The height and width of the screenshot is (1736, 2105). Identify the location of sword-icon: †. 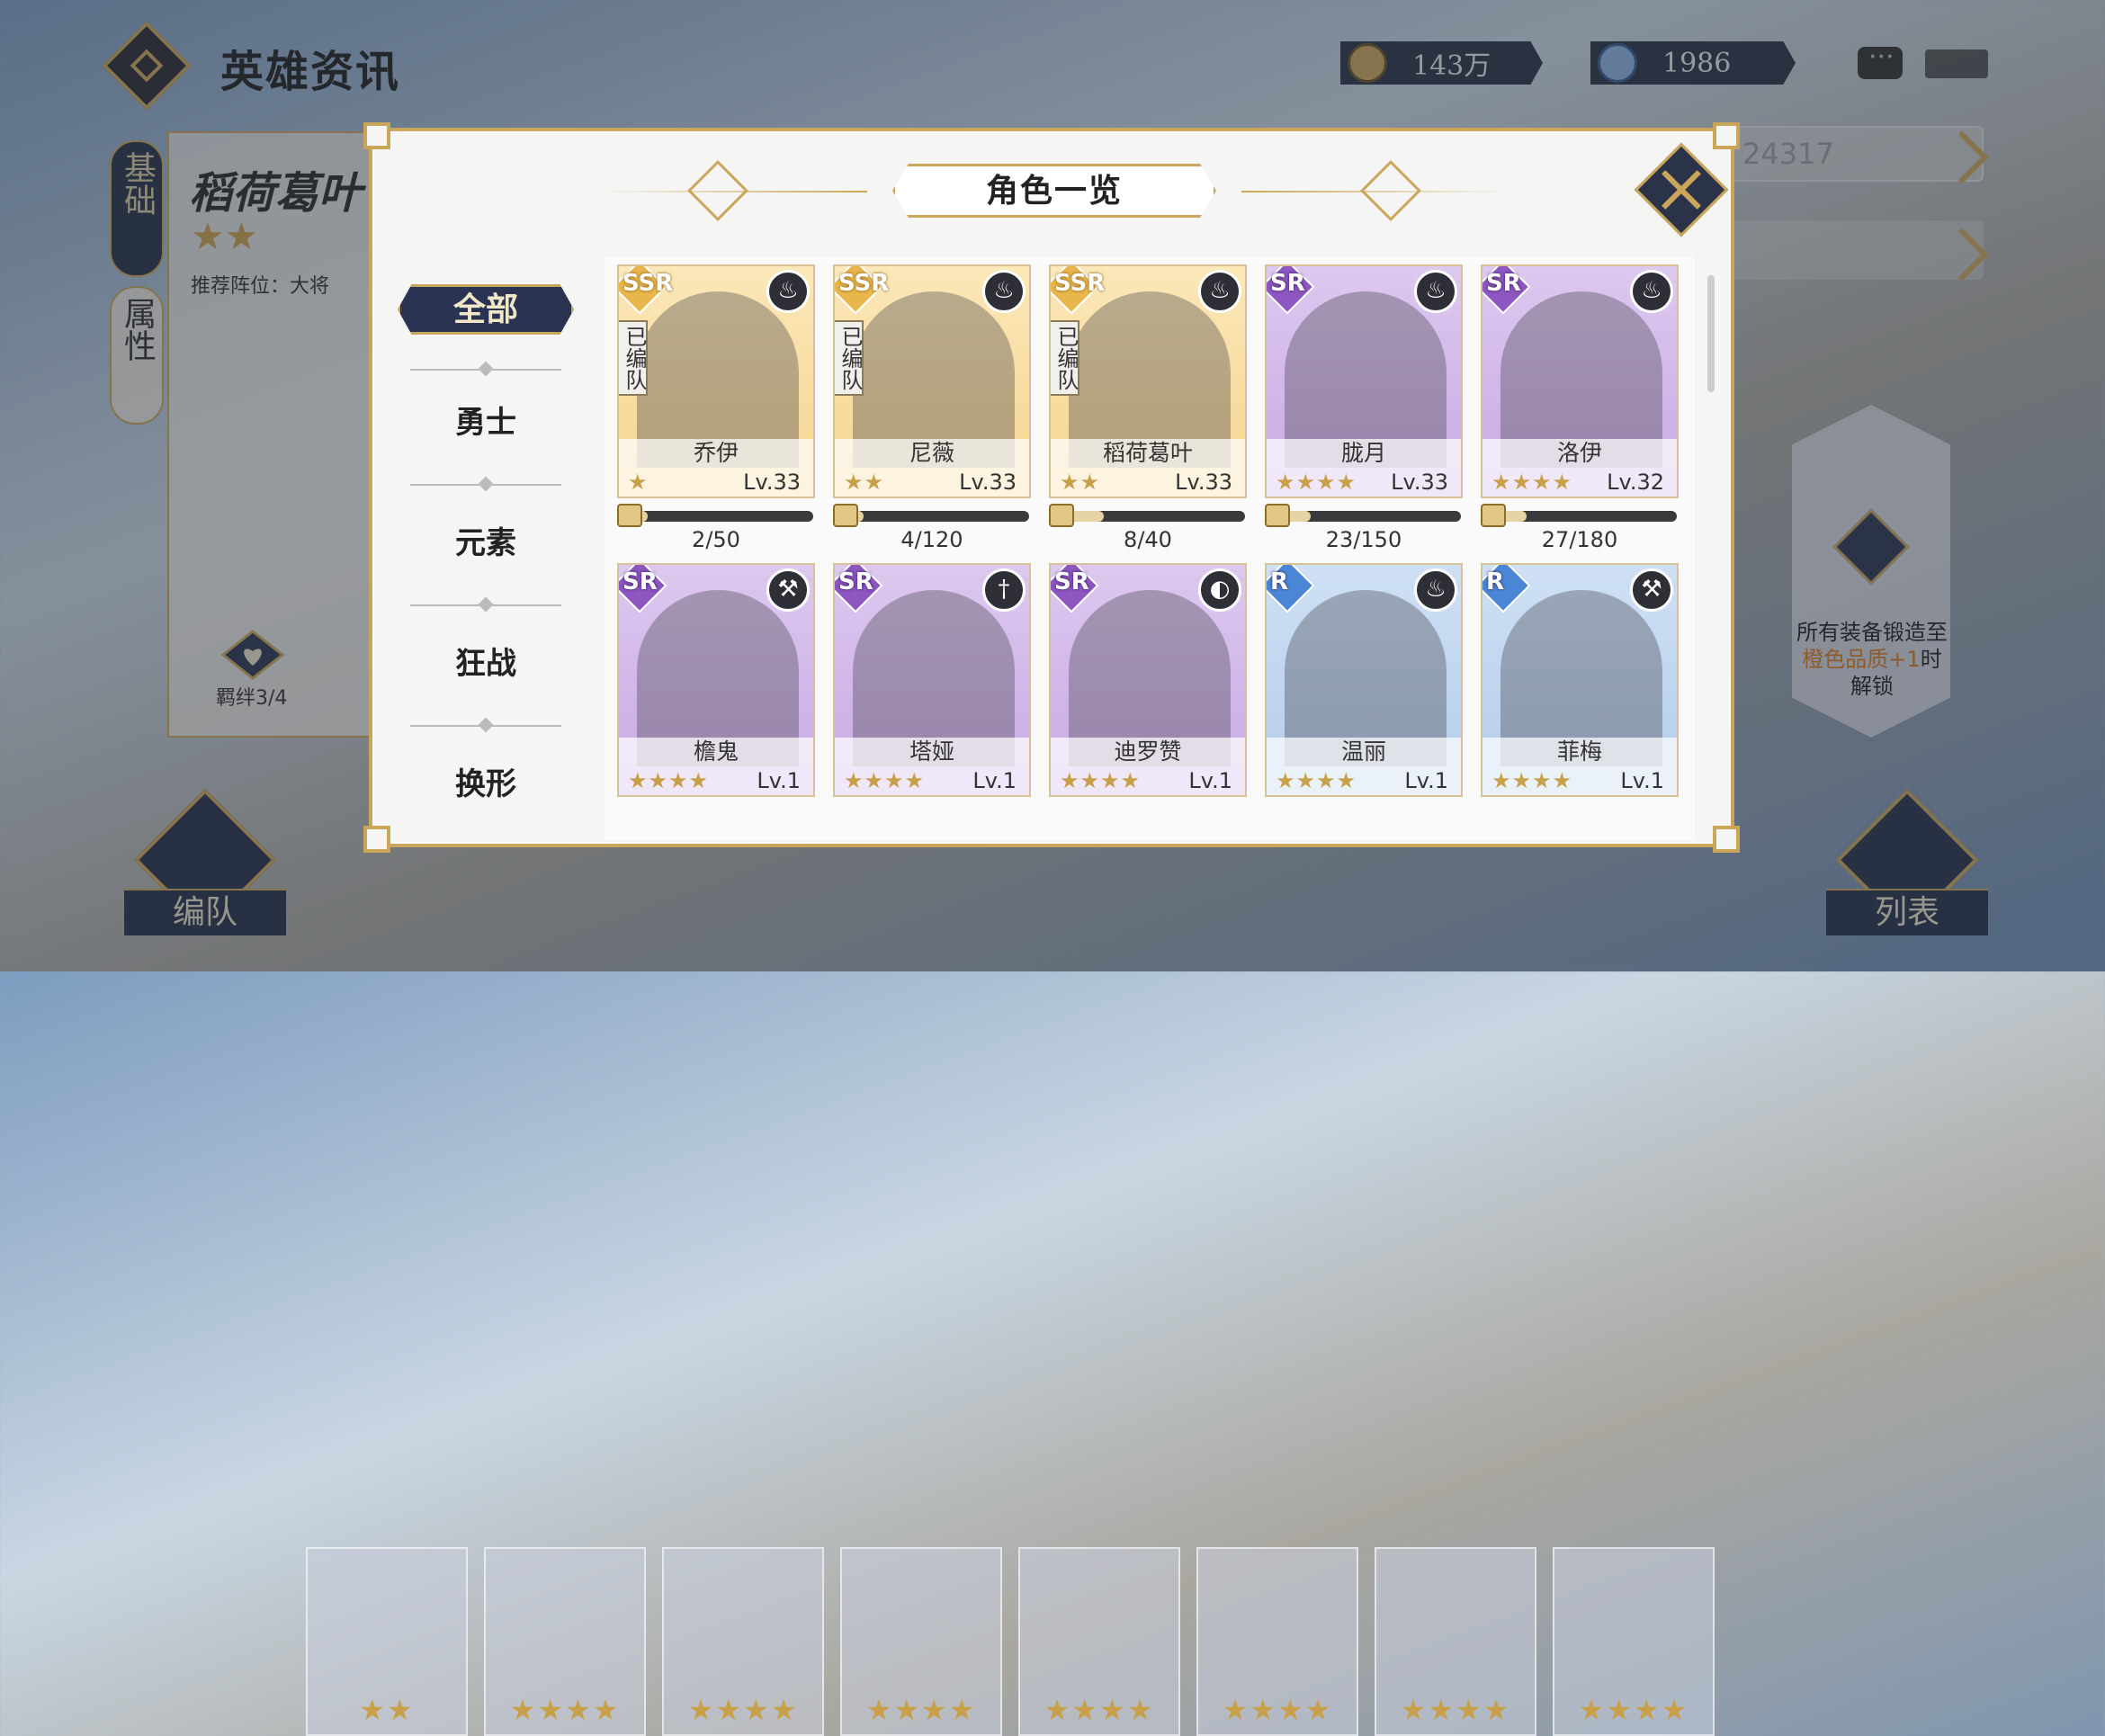
(1004, 590).